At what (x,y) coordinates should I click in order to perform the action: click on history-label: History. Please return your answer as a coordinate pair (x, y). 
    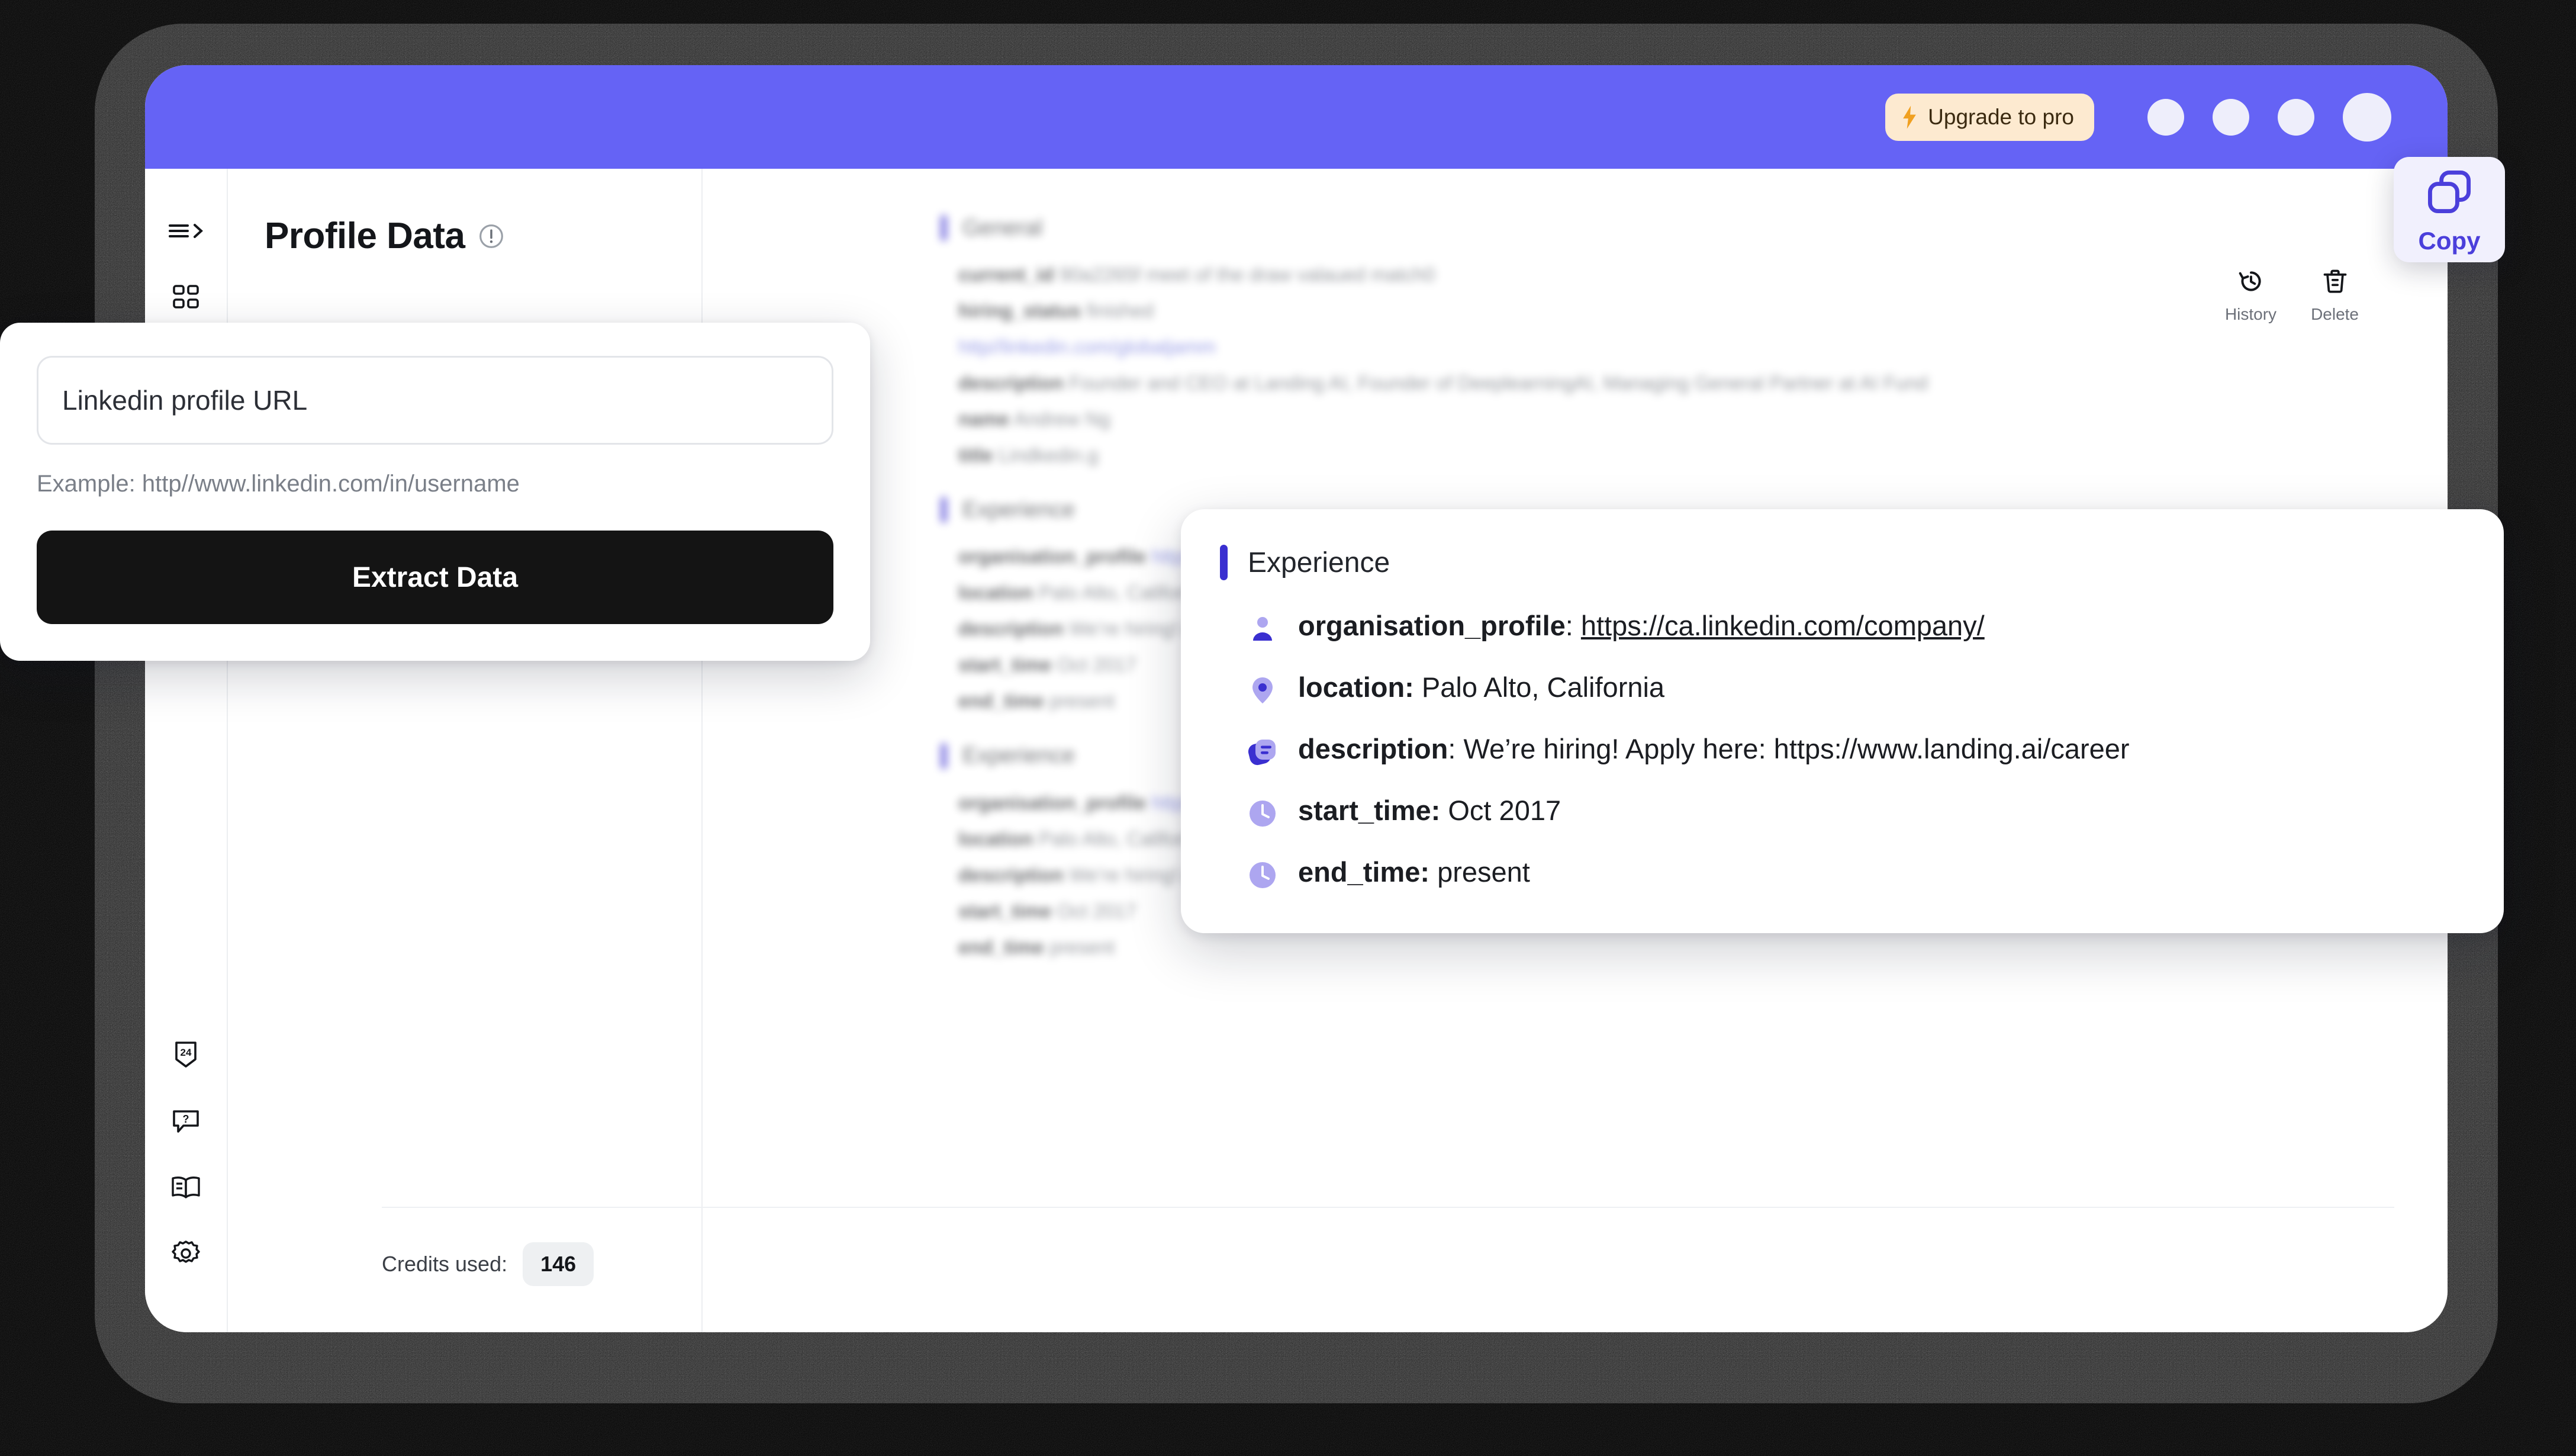
    Looking at the image, I should click on (2250, 314).